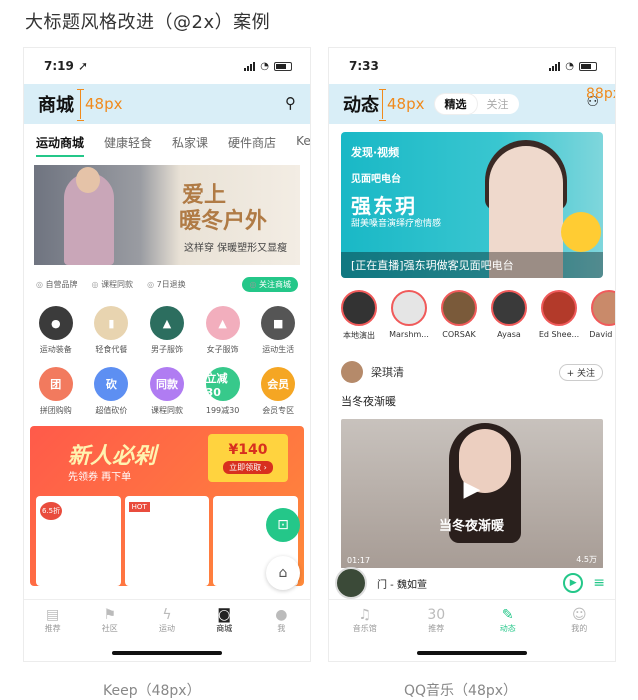 This screenshot has height=700, width=638. I want to click on category-item: ● 运动装备, so click(56, 330).